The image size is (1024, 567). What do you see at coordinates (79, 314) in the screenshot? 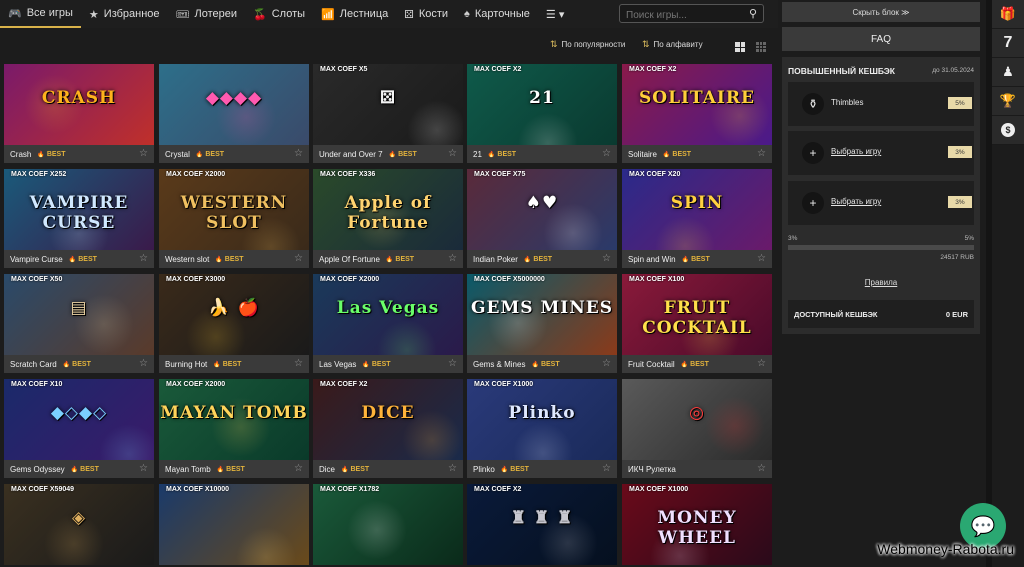
I see `game-thumbnail: ▤ MAX COEF X50` at bounding box center [79, 314].